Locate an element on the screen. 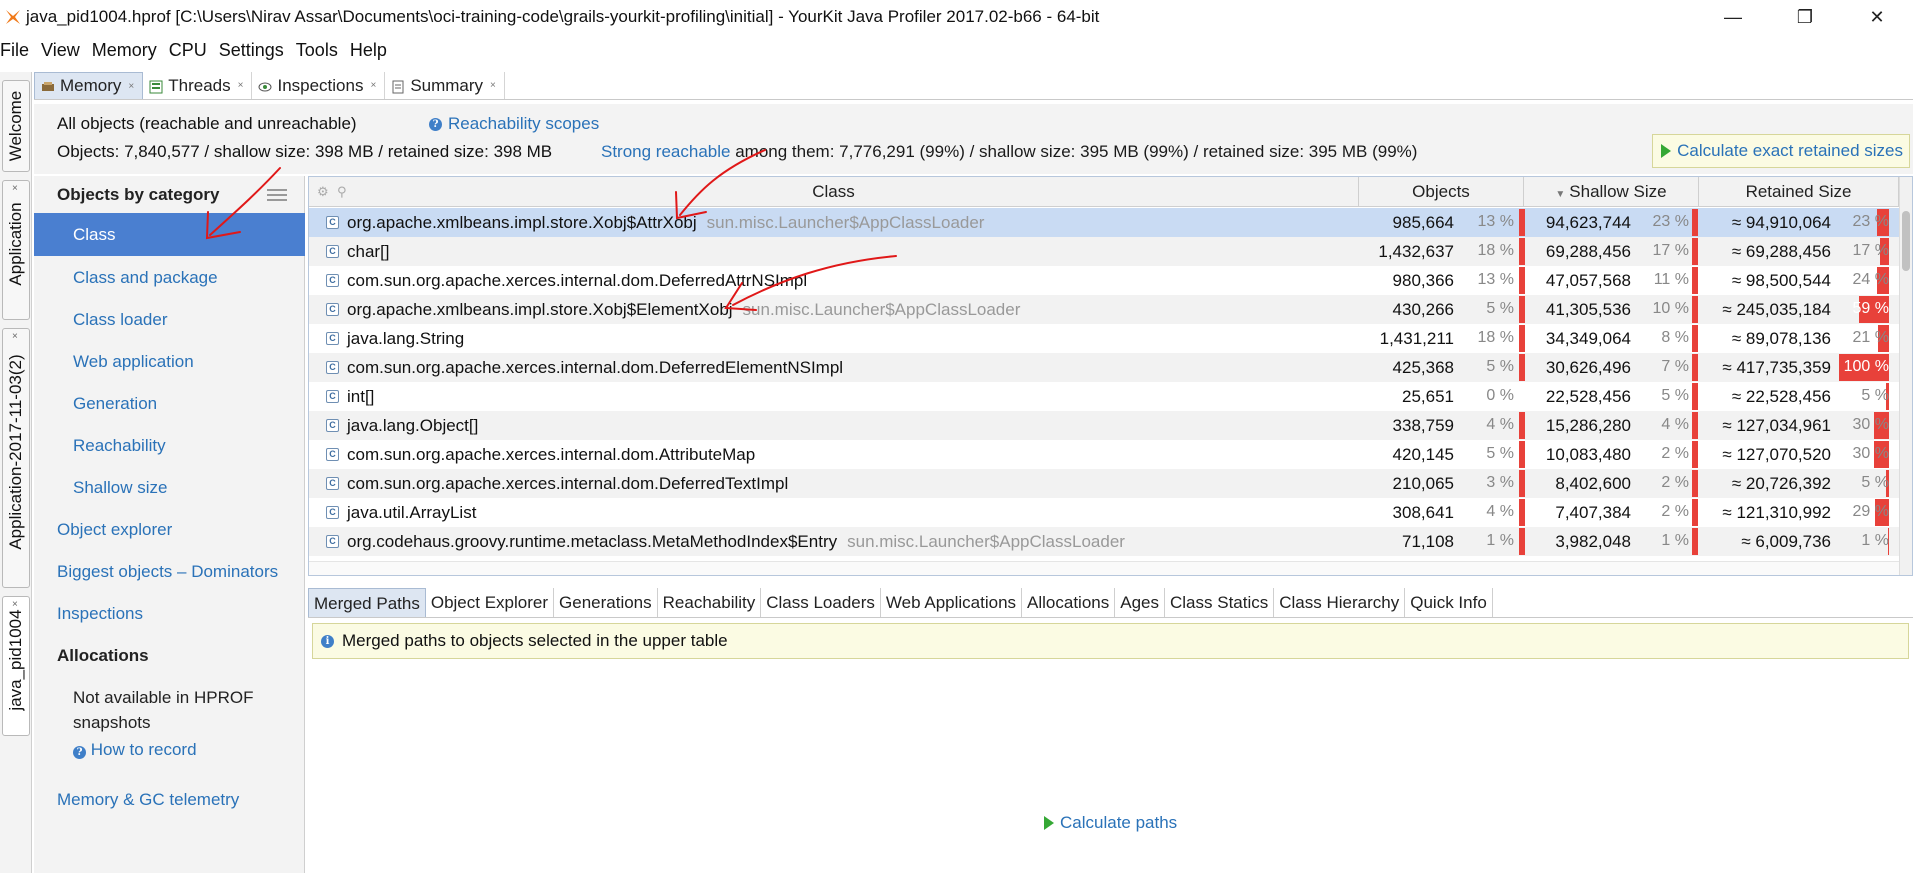 Image resolution: width=1913 pixels, height=873 pixels. how-to-record-link: ? How to record is located at coordinates (135, 750).